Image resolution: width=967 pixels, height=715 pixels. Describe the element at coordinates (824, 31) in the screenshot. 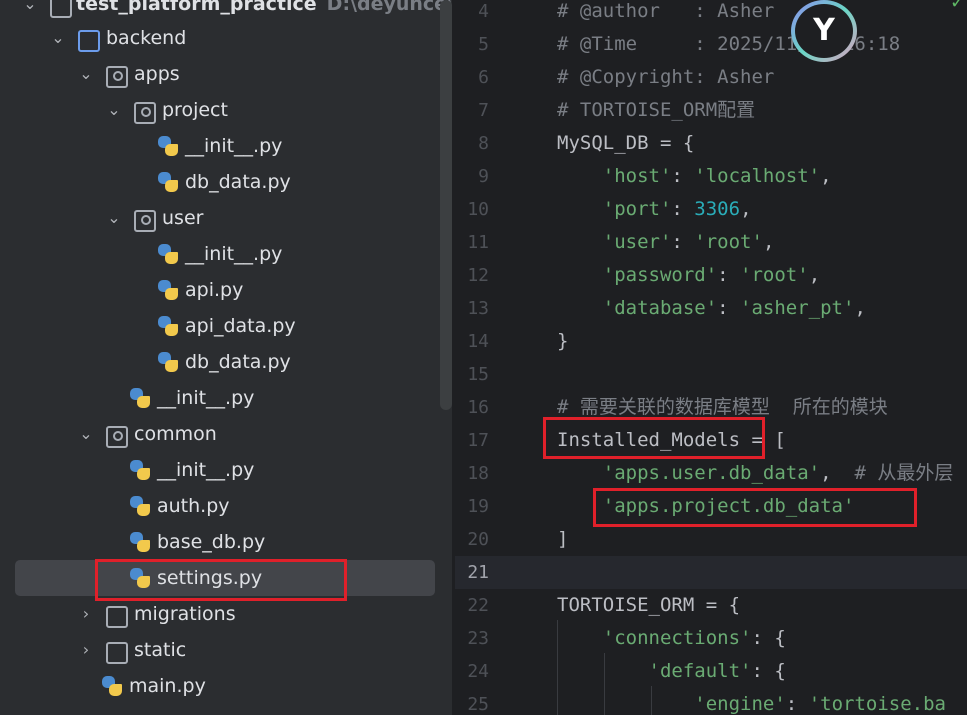

I see `assistant-logo-icon: Y` at that location.